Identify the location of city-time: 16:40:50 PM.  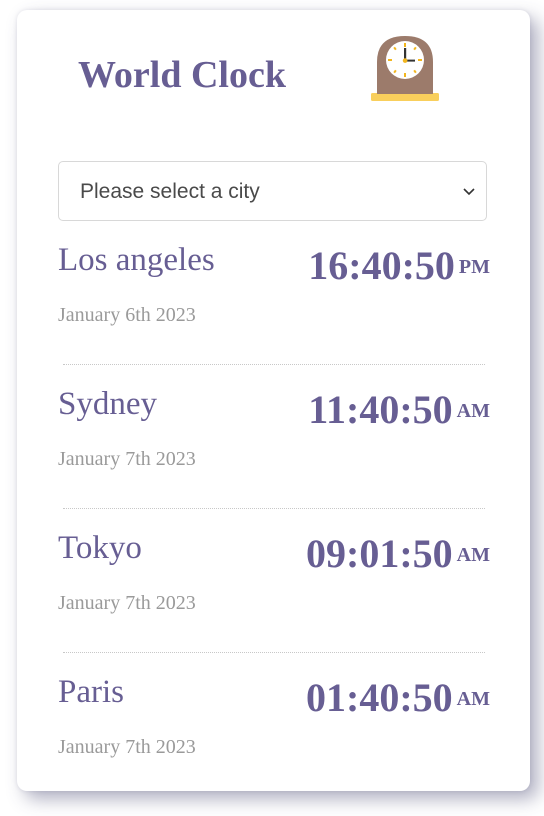
(399, 266).